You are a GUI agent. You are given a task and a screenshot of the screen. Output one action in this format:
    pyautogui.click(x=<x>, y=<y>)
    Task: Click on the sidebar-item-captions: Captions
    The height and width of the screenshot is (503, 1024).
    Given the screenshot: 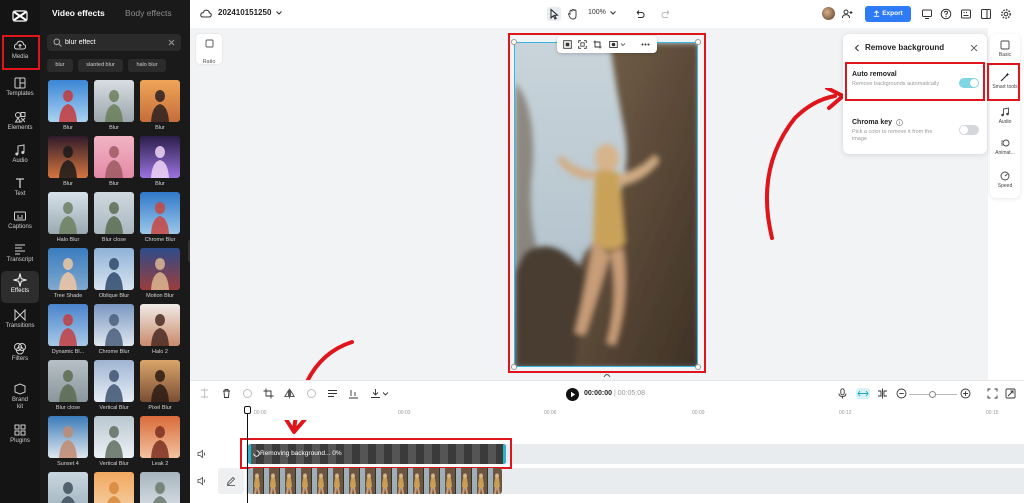 What is the action you would take?
    pyautogui.click(x=20, y=223)
    